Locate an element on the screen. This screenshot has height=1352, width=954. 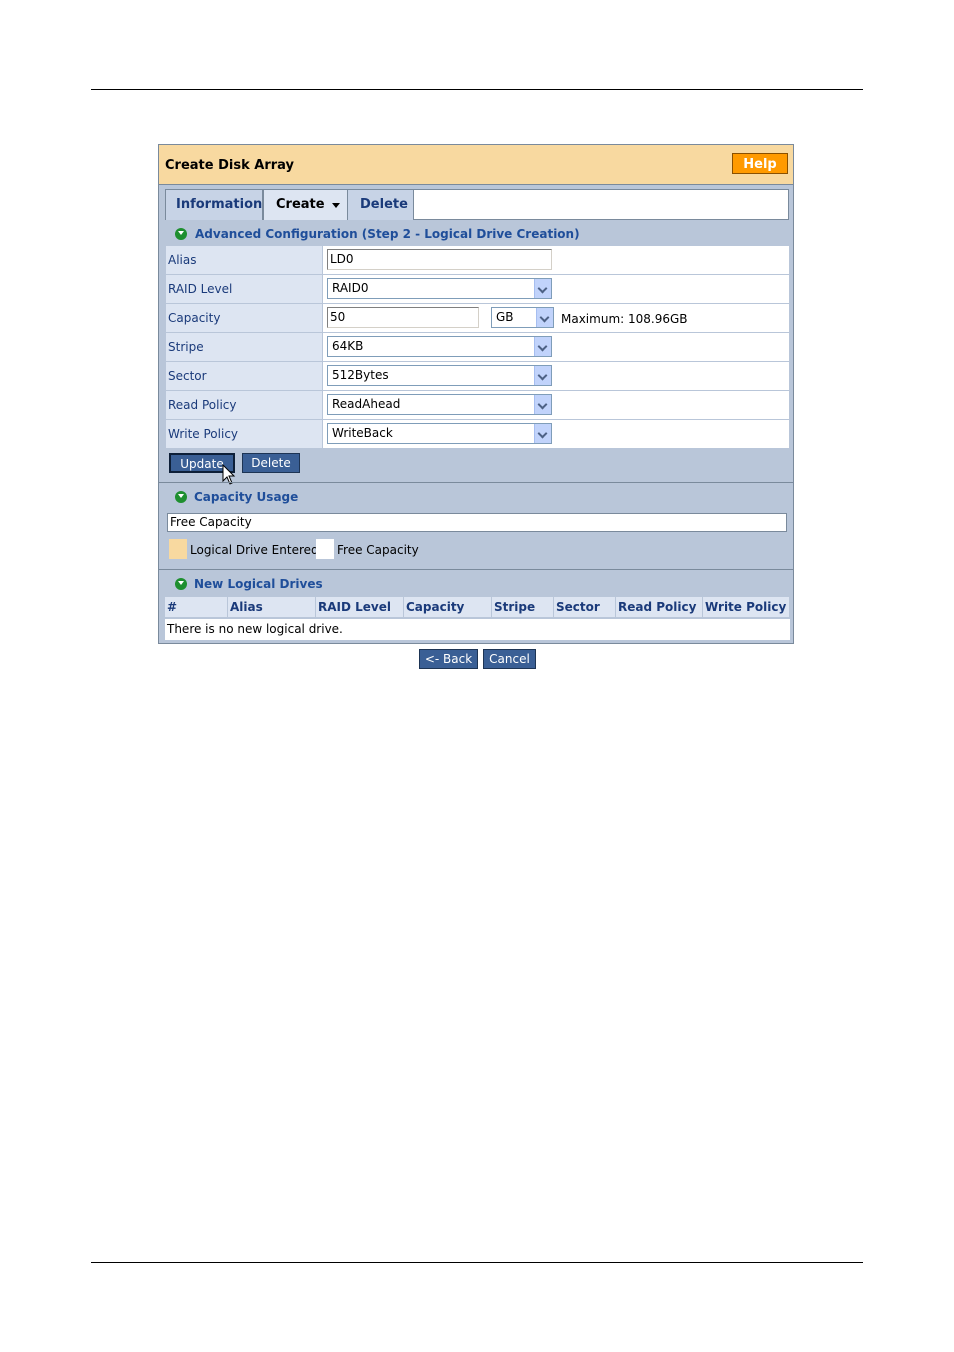
raid-level-select: RAID0 is located at coordinates (439, 288).